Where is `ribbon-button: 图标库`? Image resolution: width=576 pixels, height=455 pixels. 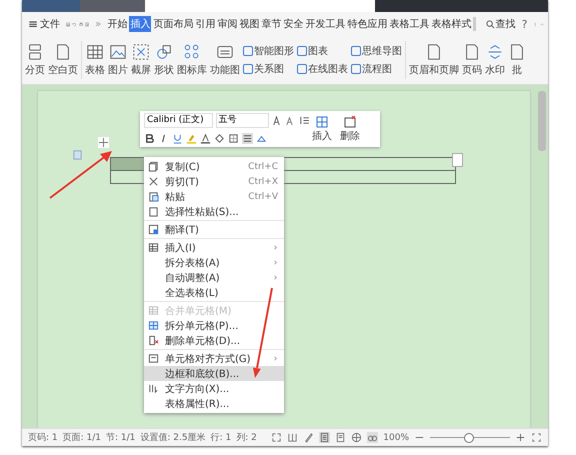
ribbon-button: 图标库 is located at coordinates (192, 60).